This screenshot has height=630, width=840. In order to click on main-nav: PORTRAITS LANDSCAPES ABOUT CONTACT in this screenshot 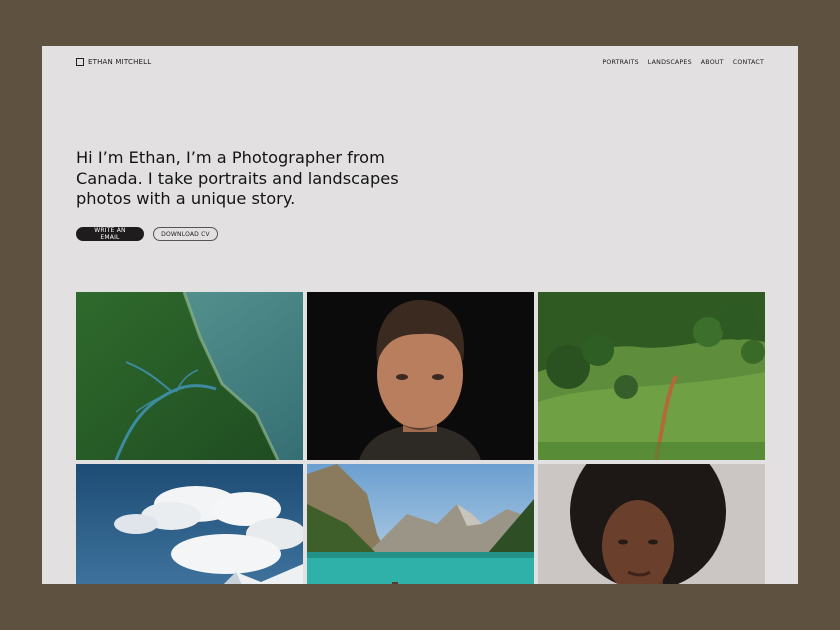, I will do `click(683, 62)`.